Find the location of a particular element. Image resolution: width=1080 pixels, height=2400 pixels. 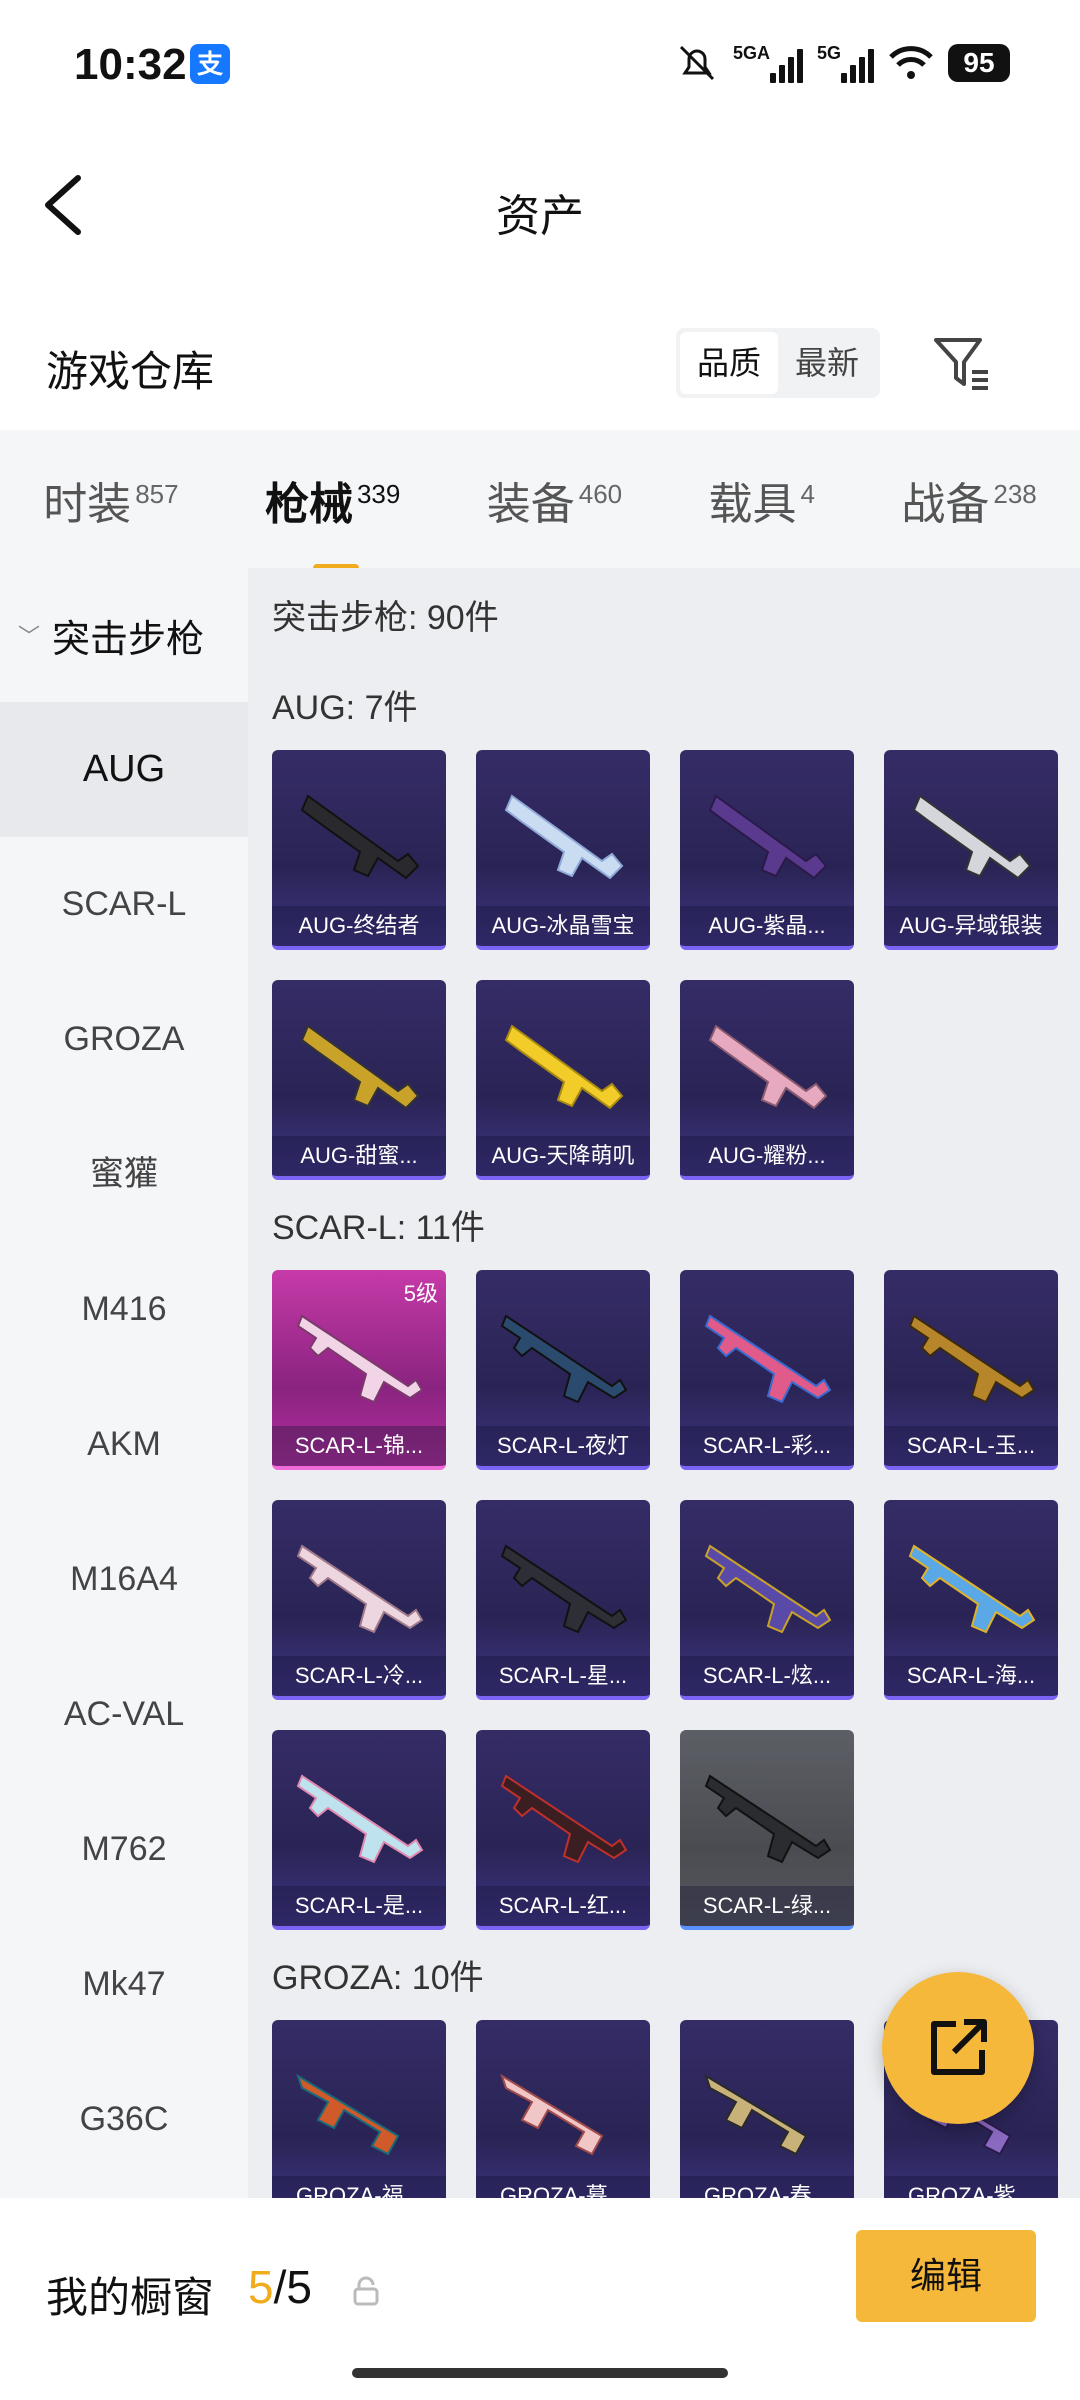

sidebar-item-groza: GROZA is located at coordinates (124, 1039).